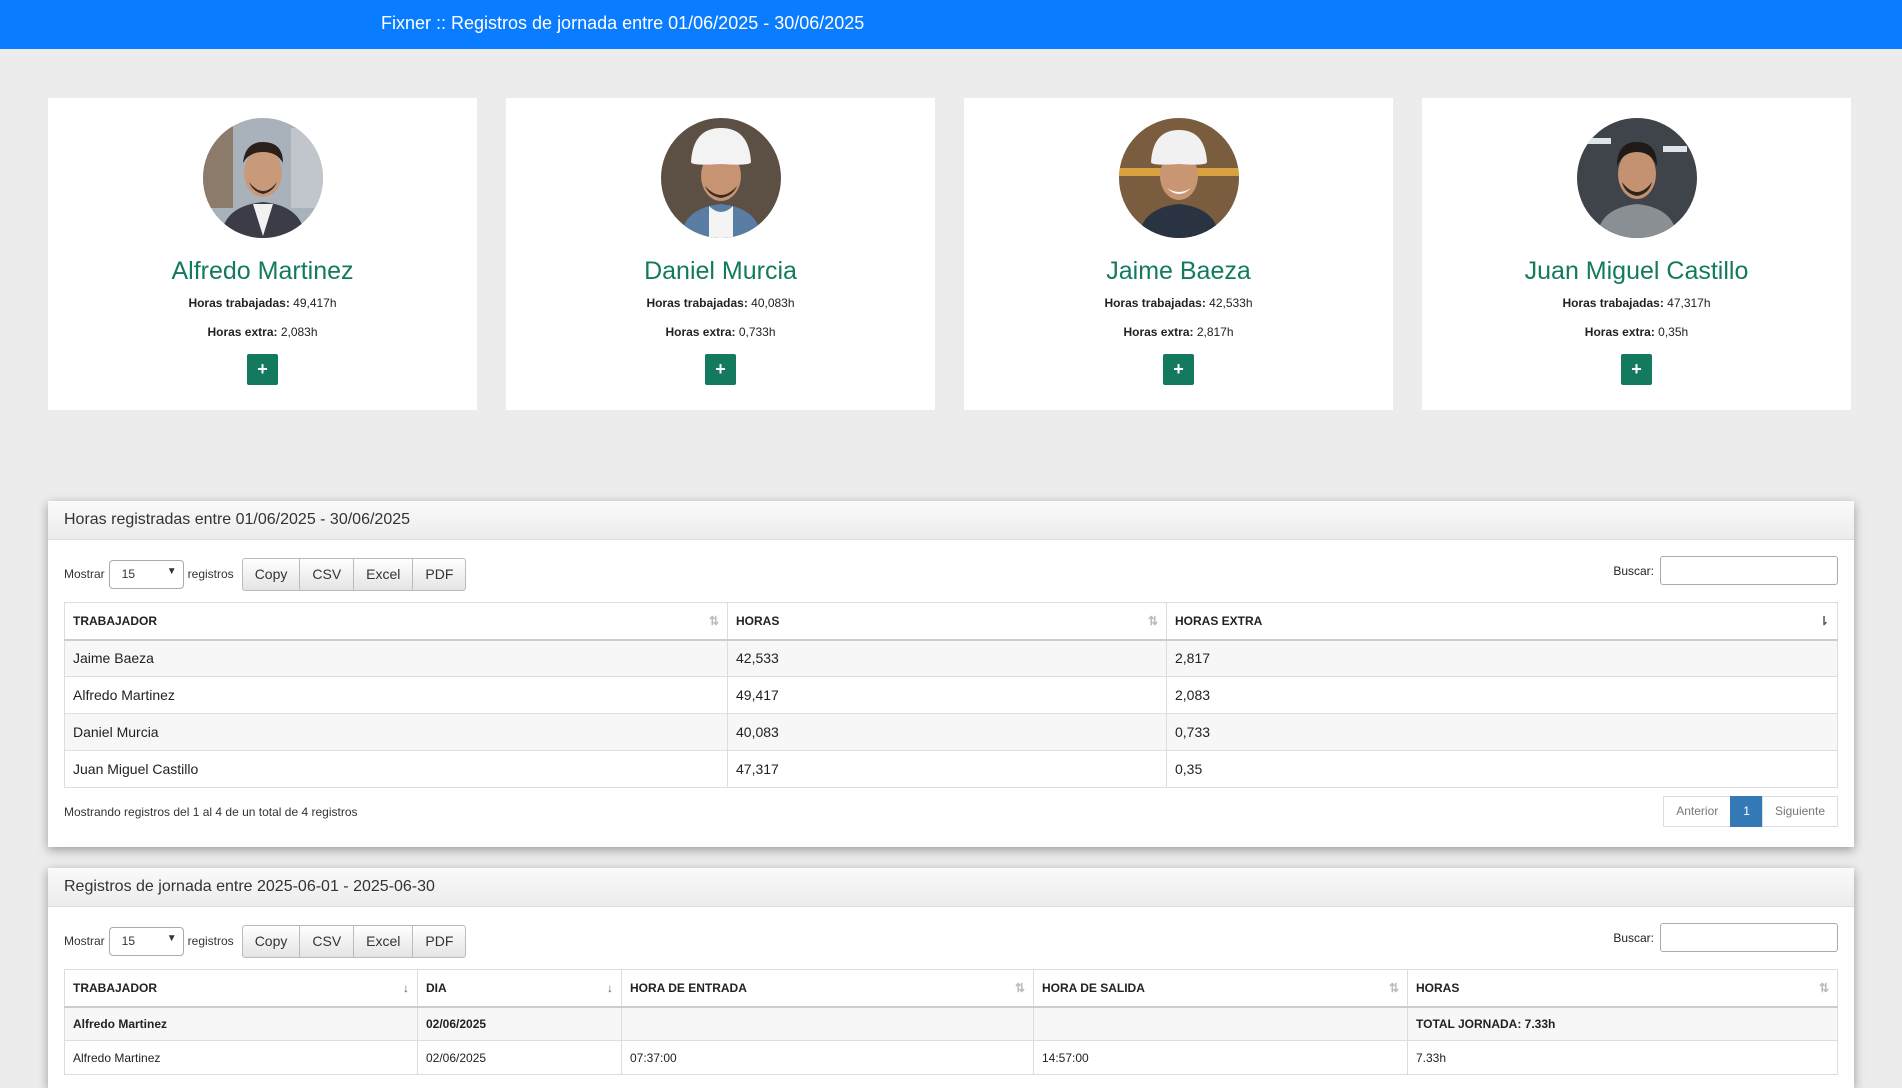 Image resolution: width=1902 pixels, height=1088 pixels. Describe the element at coordinates (720, 332) in the screenshot. I see `extra-hours: Horas extra: 0,733h` at that location.